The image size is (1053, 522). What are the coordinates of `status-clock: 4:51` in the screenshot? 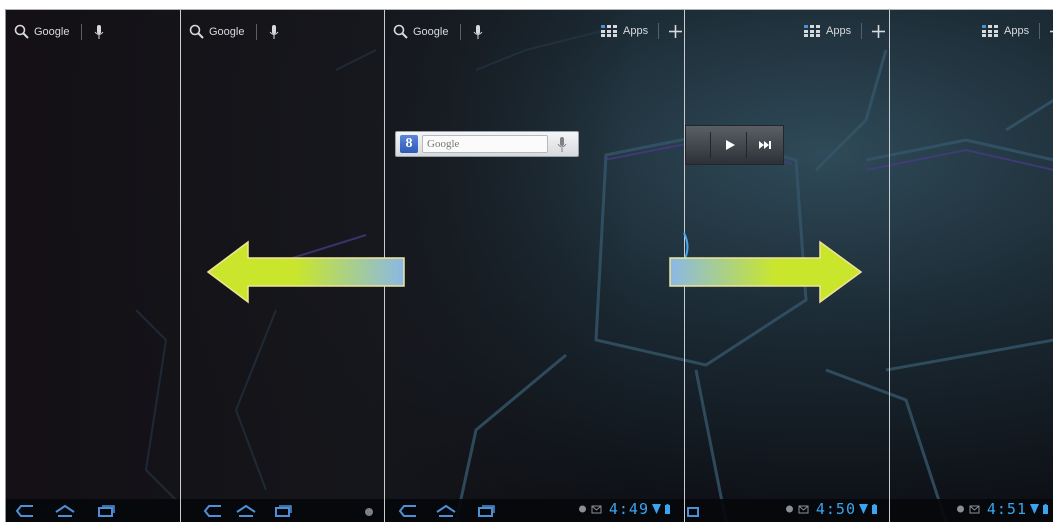 It's located at (1006, 509).